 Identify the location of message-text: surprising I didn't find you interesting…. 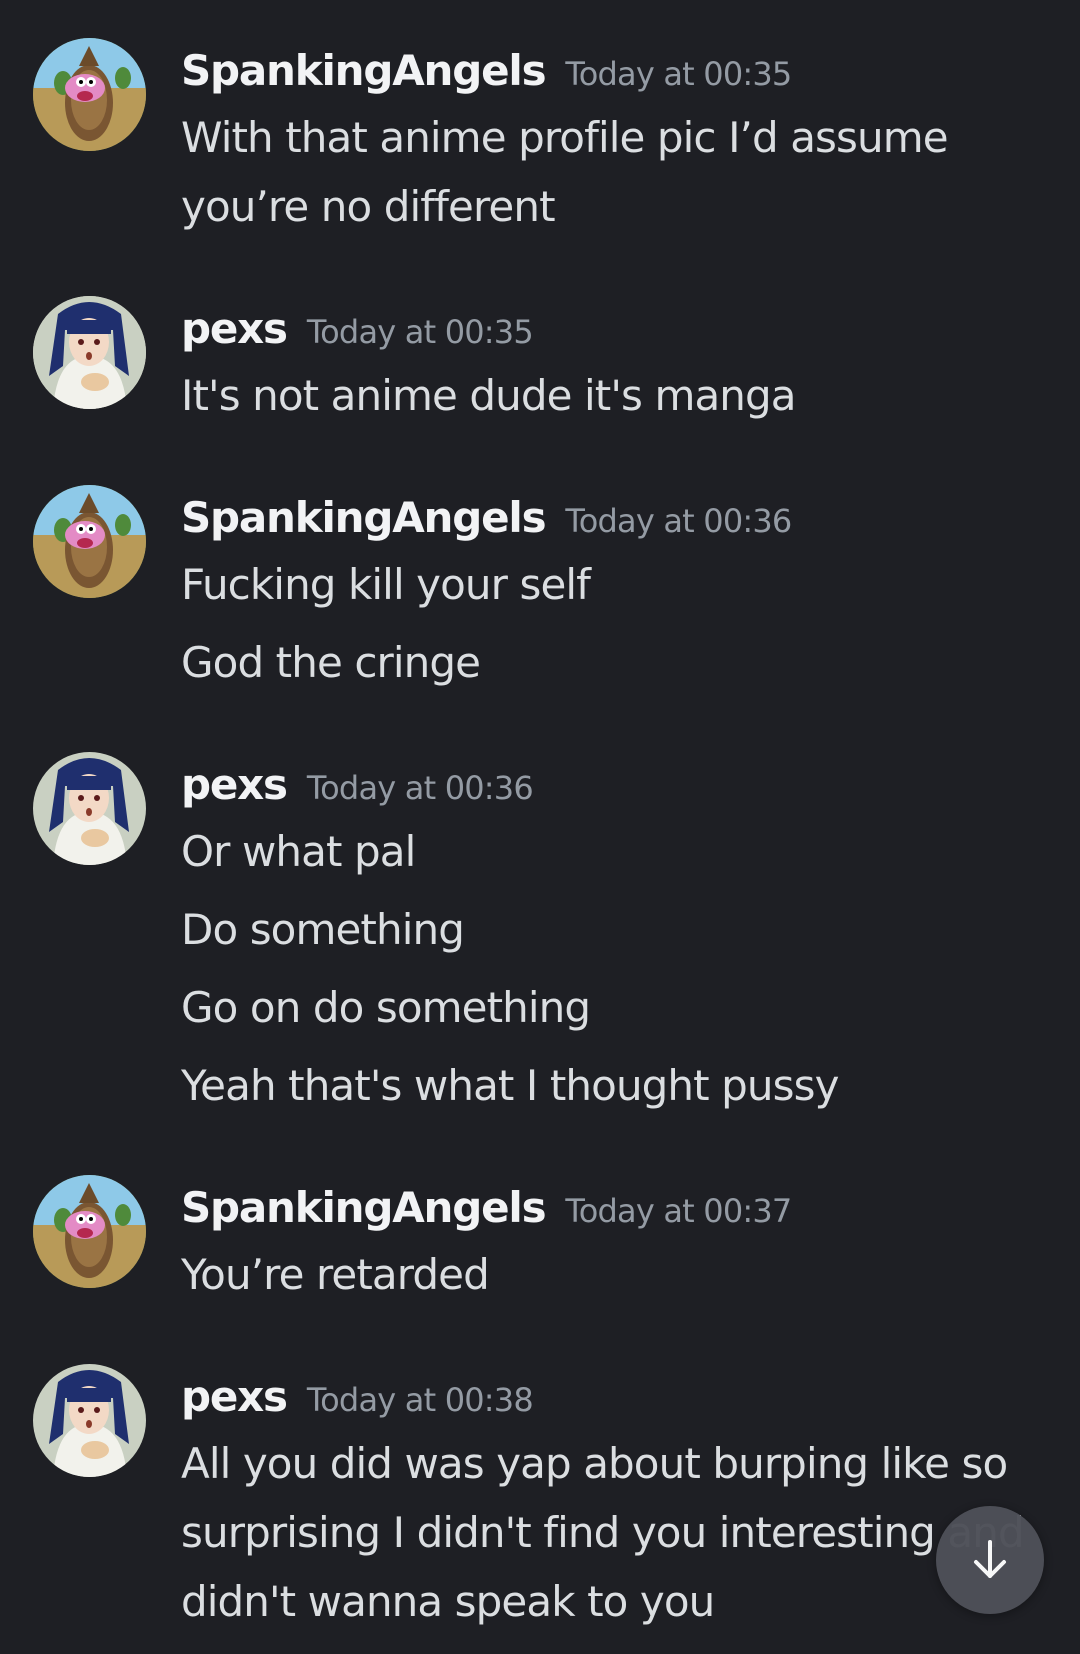
(603, 1532).